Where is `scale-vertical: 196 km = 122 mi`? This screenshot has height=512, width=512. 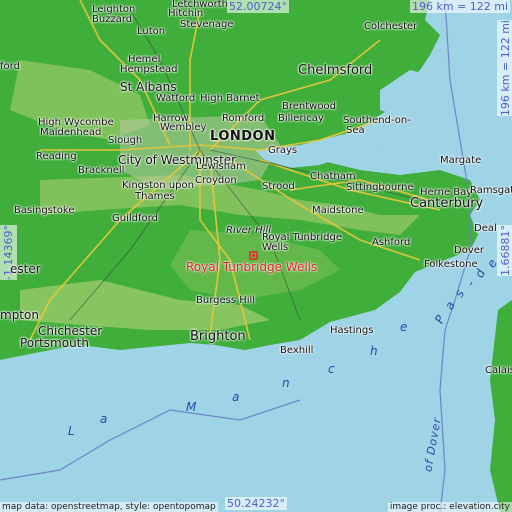 scale-vertical: 196 km = 122 mi is located at coordinates (504, 68).